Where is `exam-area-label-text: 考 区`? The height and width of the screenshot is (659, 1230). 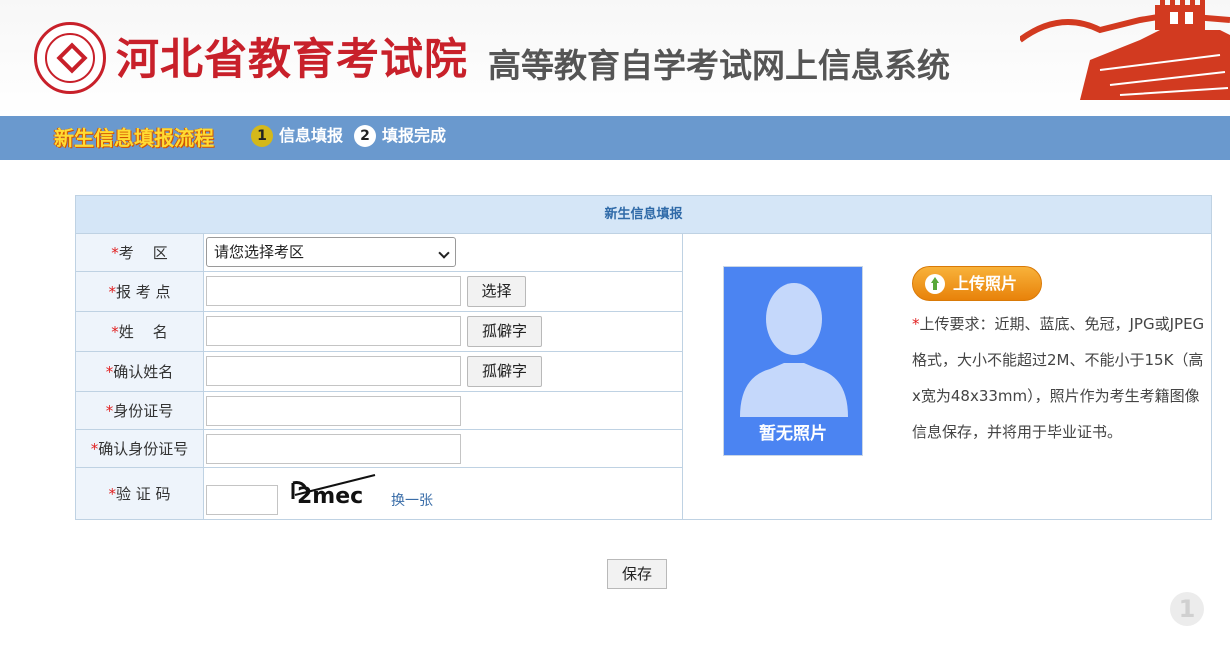
exam-area-label-text: 考 区 is located at coordinates (143, 253).